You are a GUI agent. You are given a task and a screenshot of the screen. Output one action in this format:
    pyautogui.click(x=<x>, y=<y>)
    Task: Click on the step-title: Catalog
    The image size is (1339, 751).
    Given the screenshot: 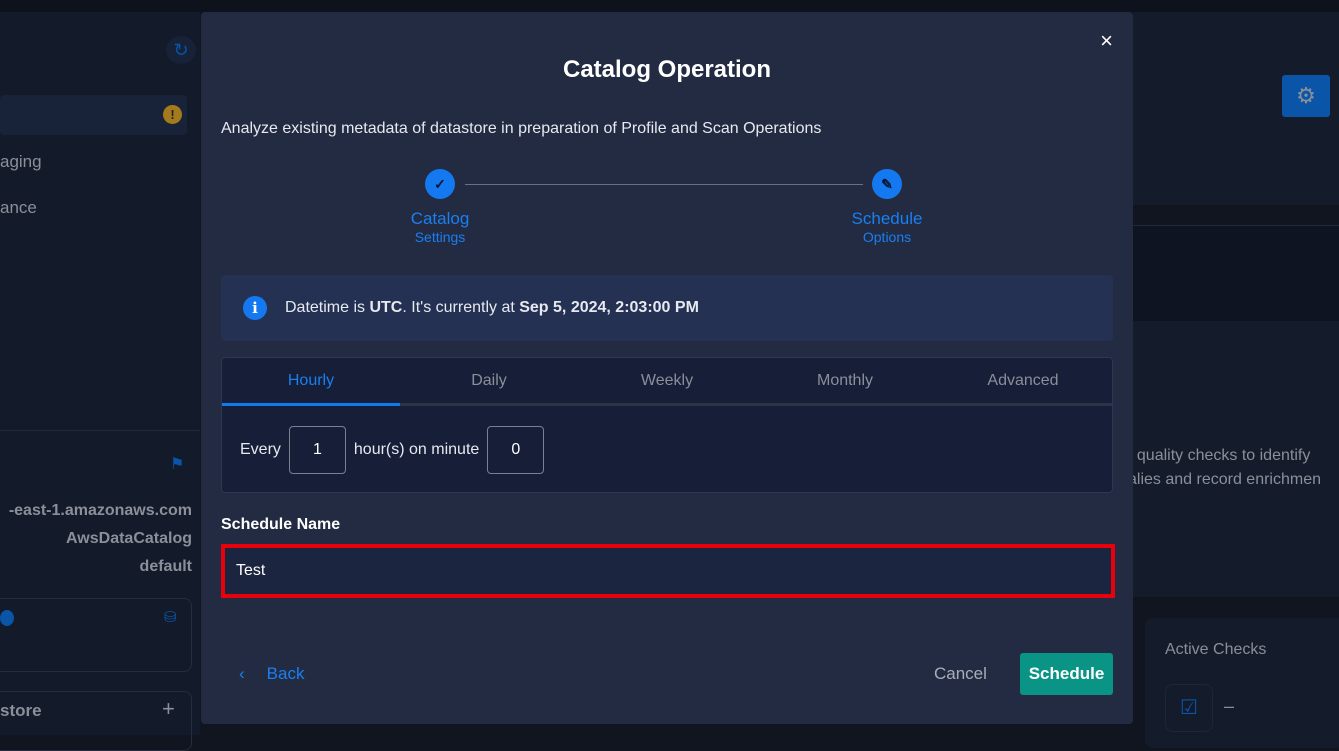 What is the action you would take?
    pyautogui.click(x=440, y=218)
    